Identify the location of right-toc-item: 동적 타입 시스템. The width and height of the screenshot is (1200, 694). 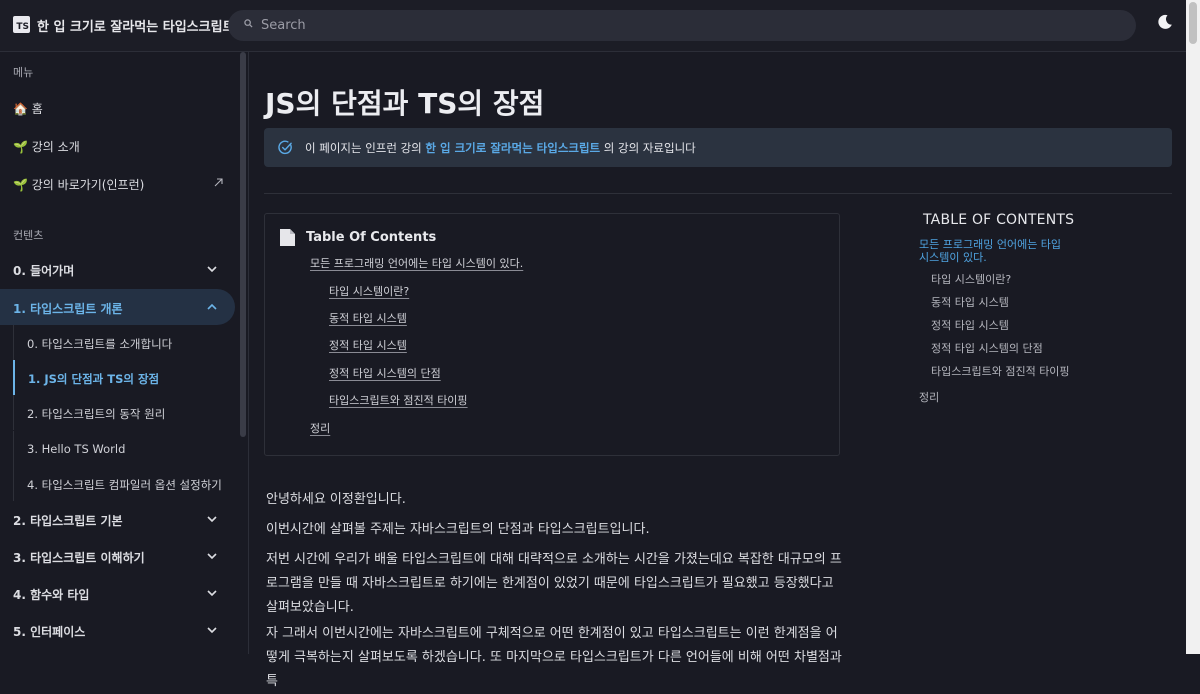
(1003, 302).